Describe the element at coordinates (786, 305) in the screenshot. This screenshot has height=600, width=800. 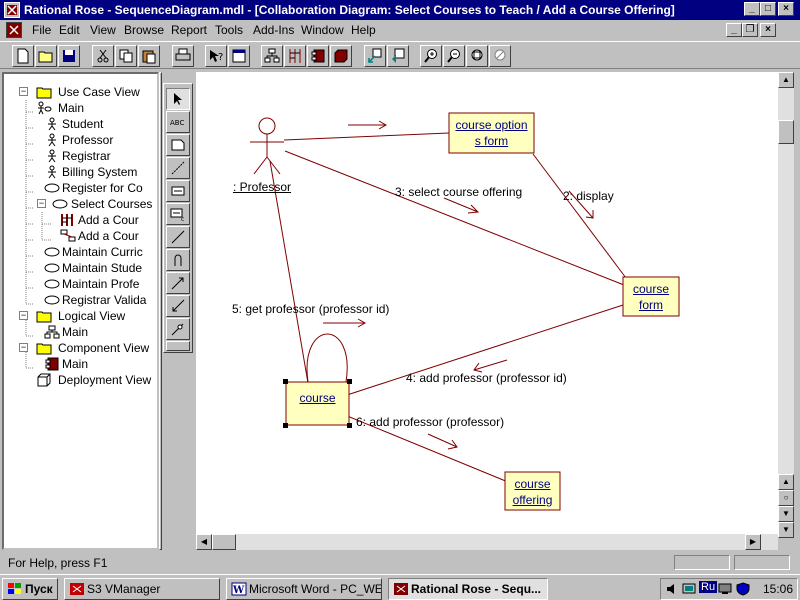
I see `diagram-vertical-scrollbar: ▲ ▲ ○ ▼ ▼` at that location.